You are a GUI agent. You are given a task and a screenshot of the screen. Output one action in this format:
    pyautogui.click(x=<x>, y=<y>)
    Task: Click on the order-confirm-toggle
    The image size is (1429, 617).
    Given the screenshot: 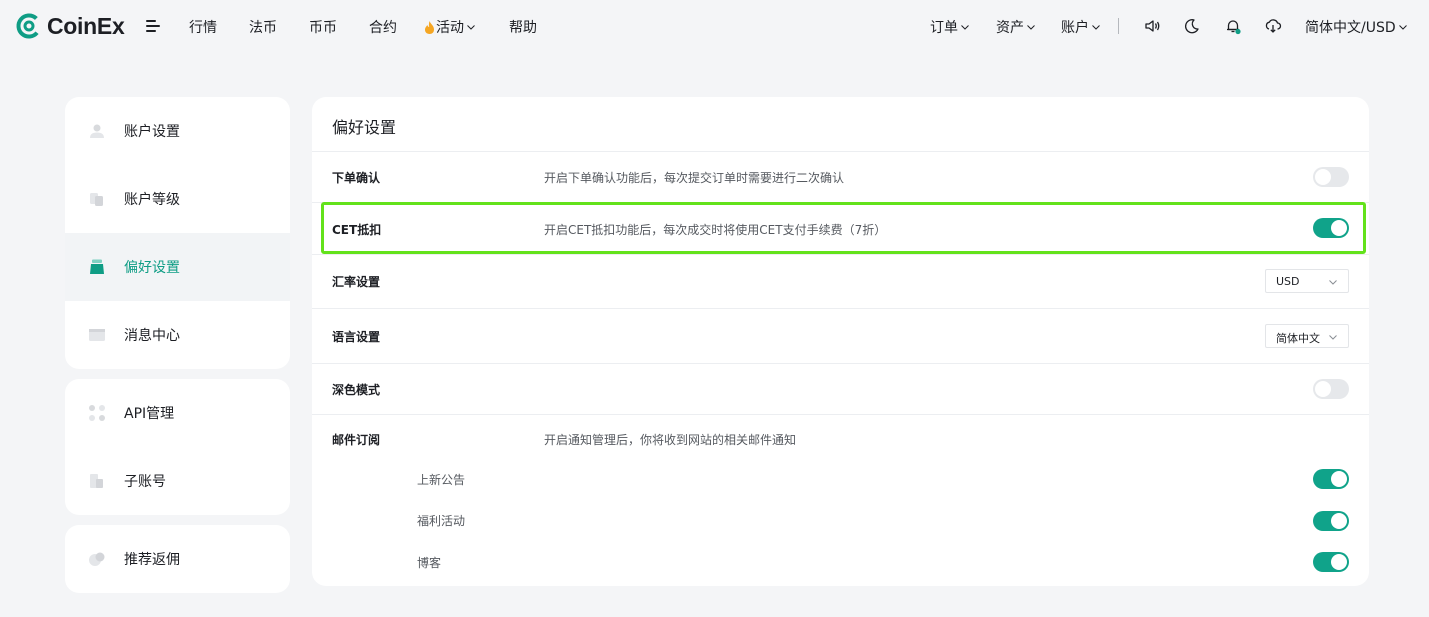 What is the action you would take?
    pyautogui.click(x=1331, y=177)
    